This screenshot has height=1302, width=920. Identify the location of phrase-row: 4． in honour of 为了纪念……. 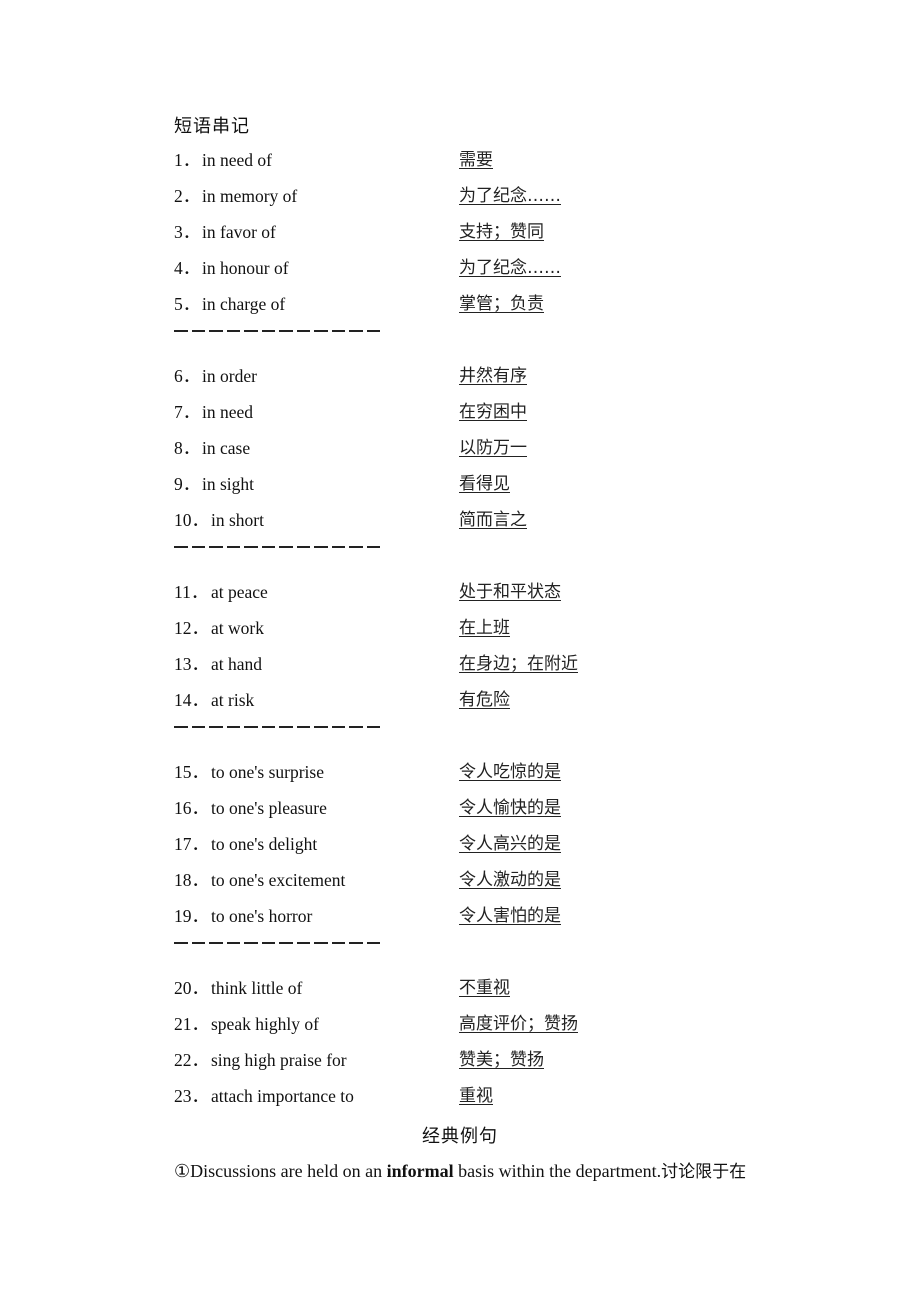
(474, 268).